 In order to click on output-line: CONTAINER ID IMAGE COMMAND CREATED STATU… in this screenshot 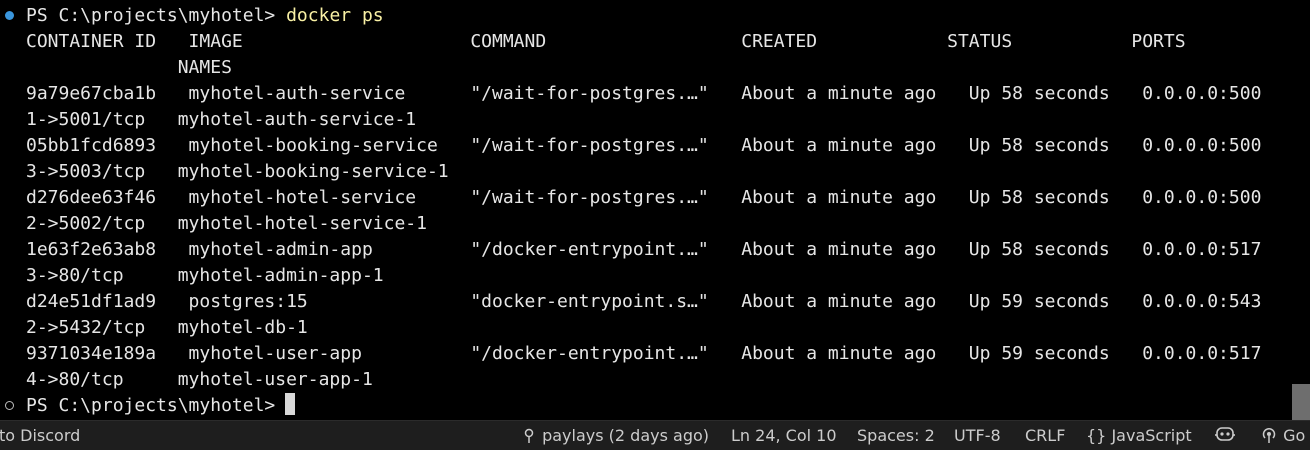, I will do `click(606, 41)`.